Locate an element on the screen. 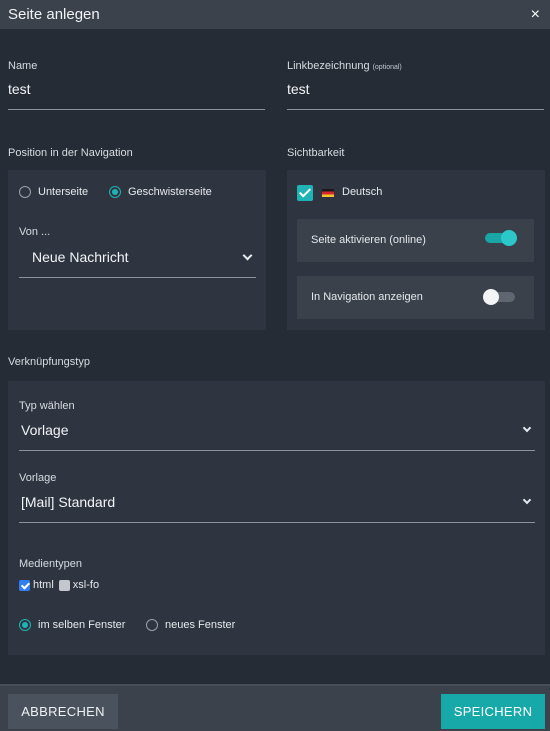 This screenshot has width=550, height=731. save-button: SPEICHERN is located at coordinates (493, 711).